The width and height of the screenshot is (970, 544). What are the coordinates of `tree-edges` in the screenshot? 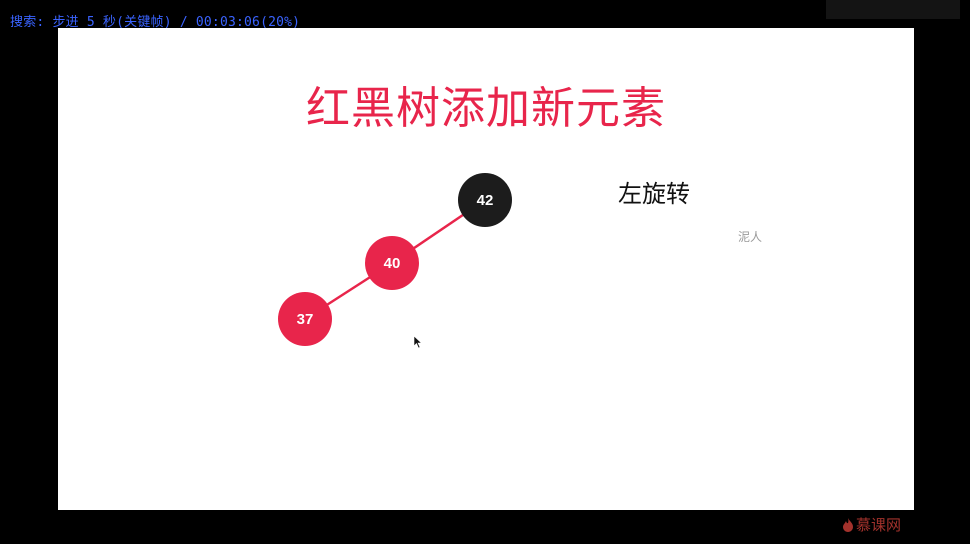 It's located at (395, 259).